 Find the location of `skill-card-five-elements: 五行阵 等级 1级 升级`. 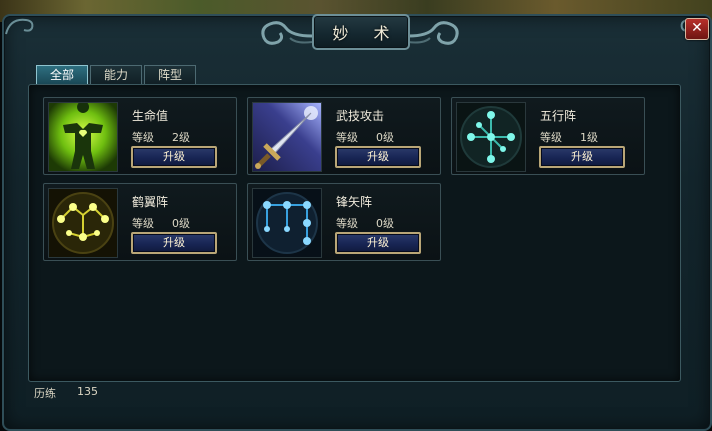

skill-card-five-elements: 五行阵 等级 1级 升级 is located at coordinates (548, 136).